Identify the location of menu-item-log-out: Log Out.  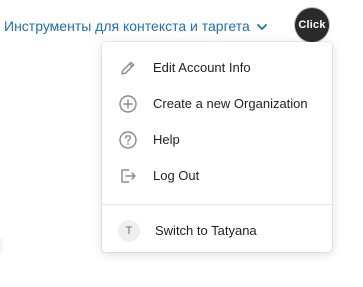
(217, 176).